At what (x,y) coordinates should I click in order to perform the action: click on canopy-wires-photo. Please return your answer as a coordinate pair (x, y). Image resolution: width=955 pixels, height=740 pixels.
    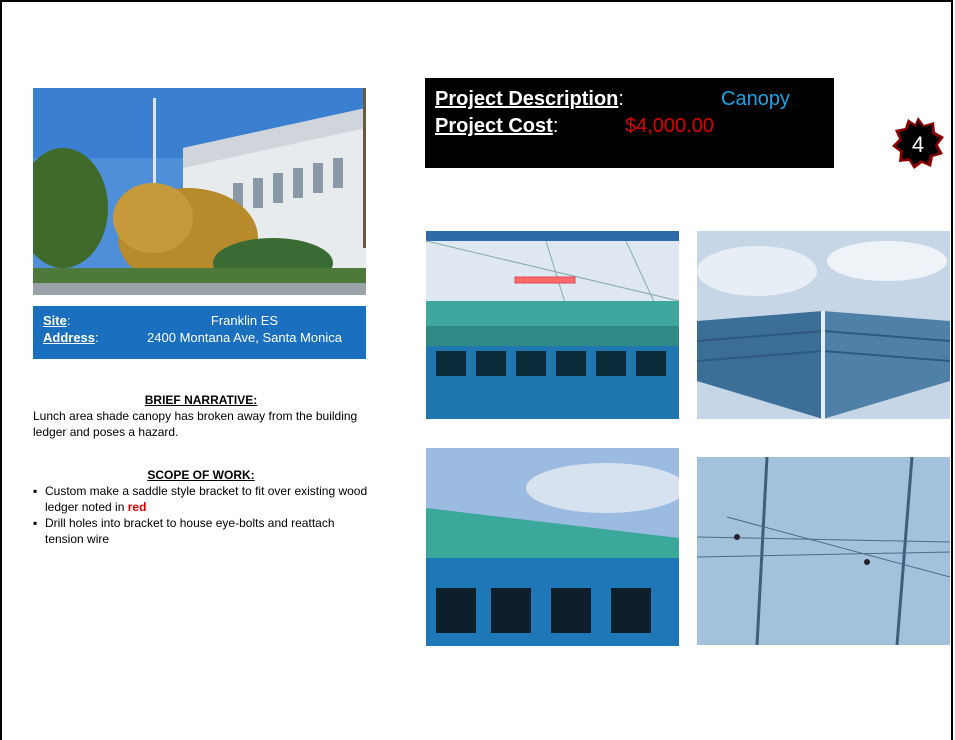
    Looking at the image, I should click on (823, 551).